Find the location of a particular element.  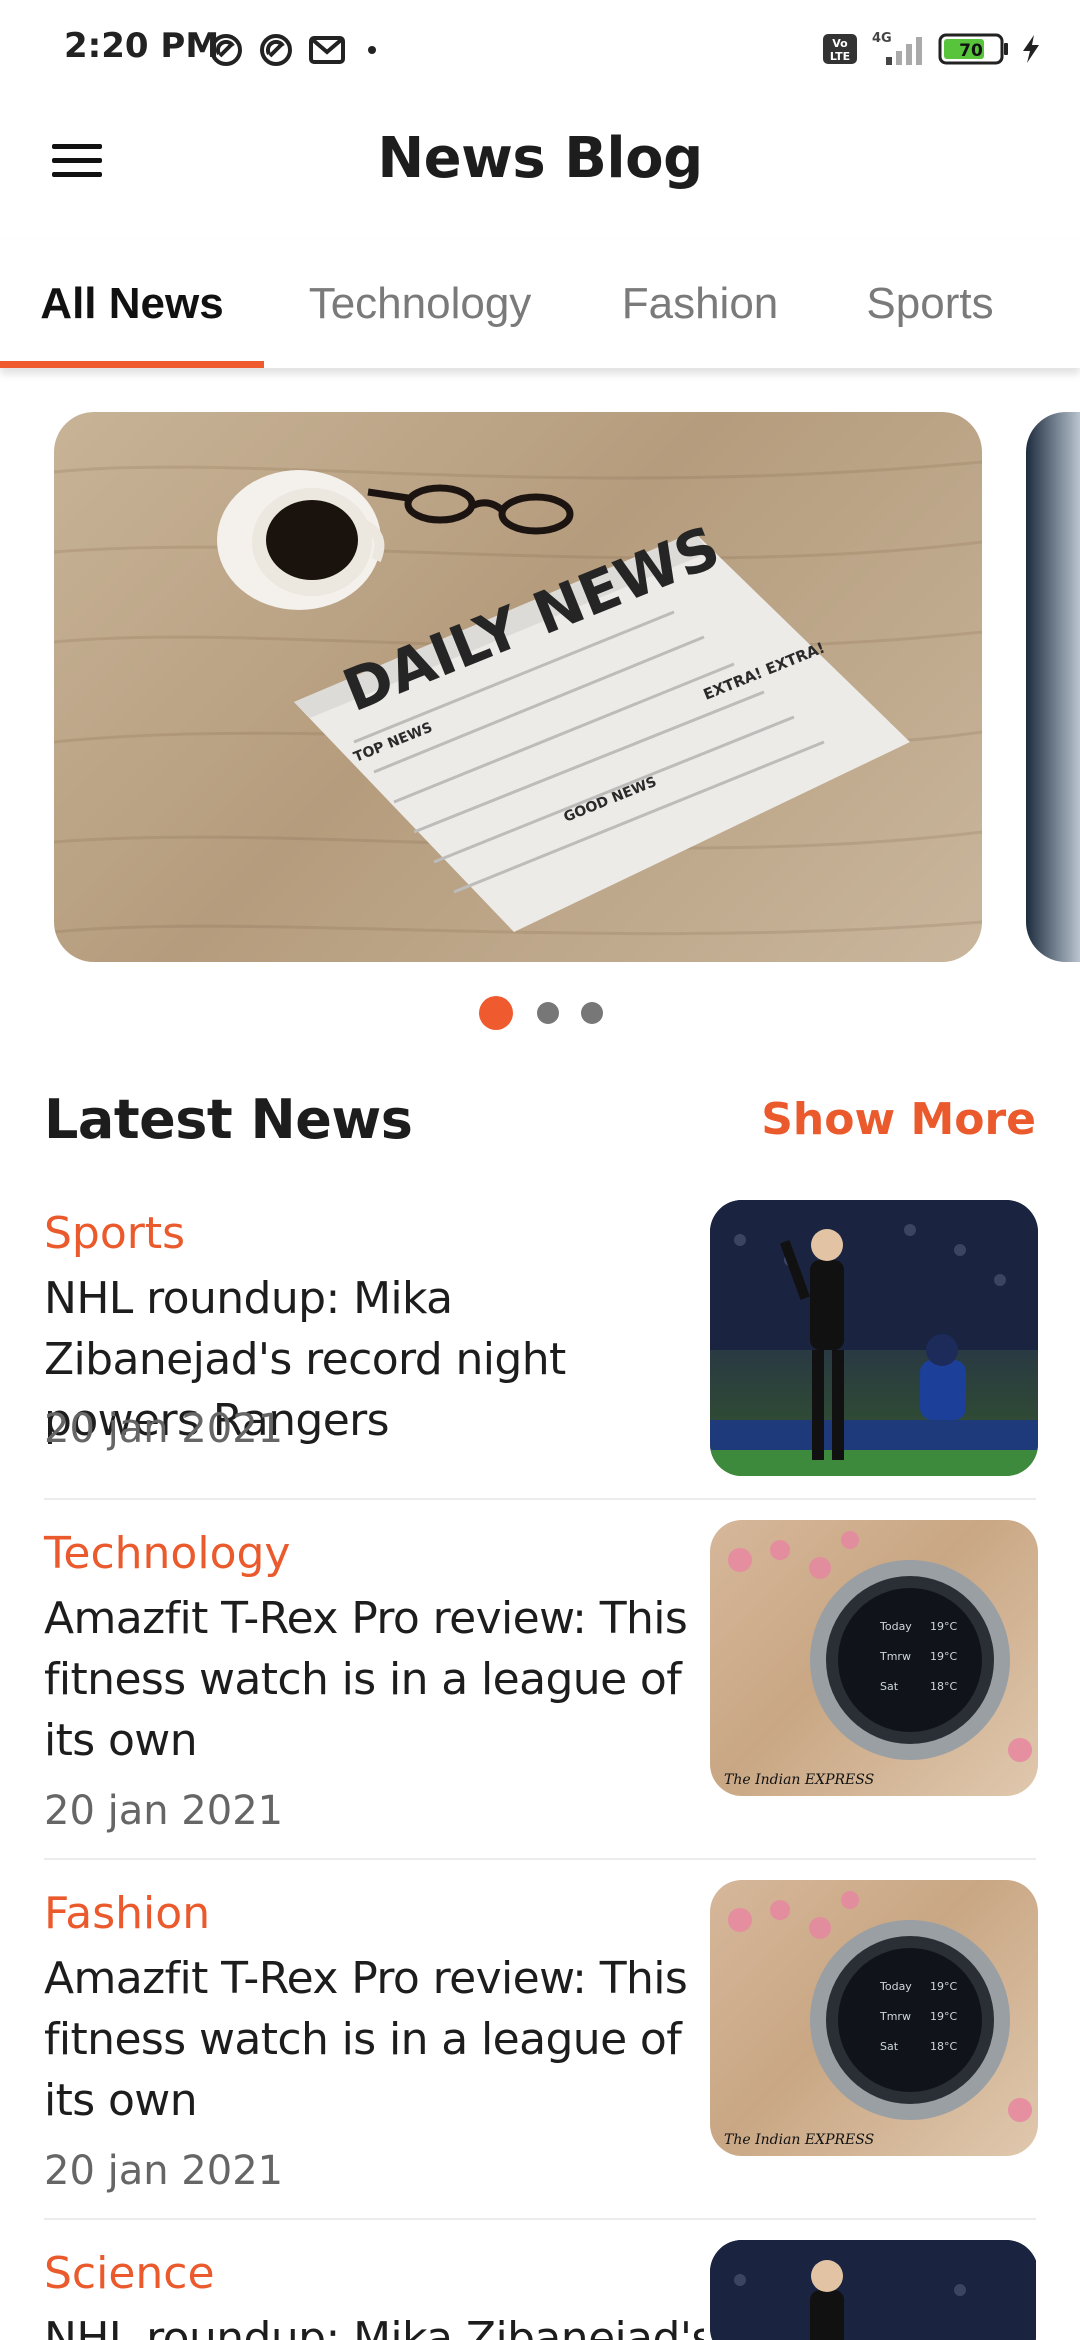

news-category: Sports is located at coordinates (115, 1233).